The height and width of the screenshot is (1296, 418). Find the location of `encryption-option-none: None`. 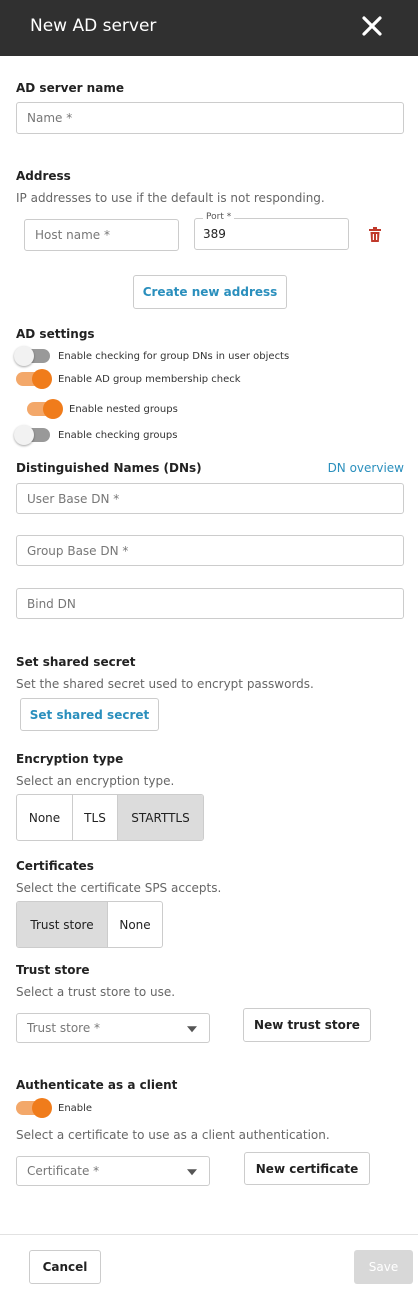

encryption-option-none: None is located at coordinates (45, 817).